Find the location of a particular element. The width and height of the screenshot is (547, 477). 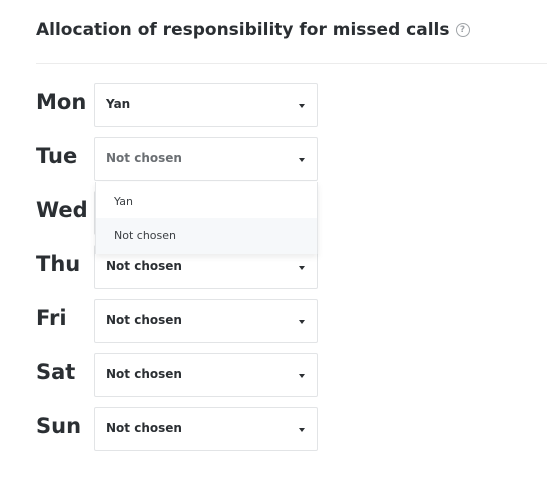

dropdown-option-yan: Yan is located at coordinates (206, 202).